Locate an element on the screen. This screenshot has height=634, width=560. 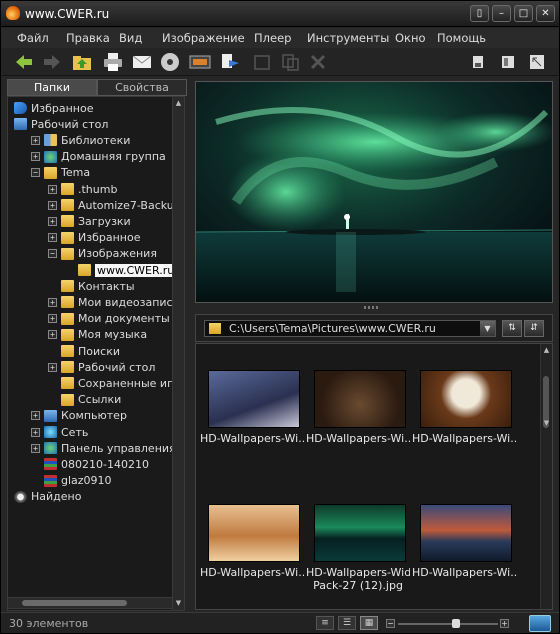
tree-item: + Библиотеки is located at coordinates (80, 140).